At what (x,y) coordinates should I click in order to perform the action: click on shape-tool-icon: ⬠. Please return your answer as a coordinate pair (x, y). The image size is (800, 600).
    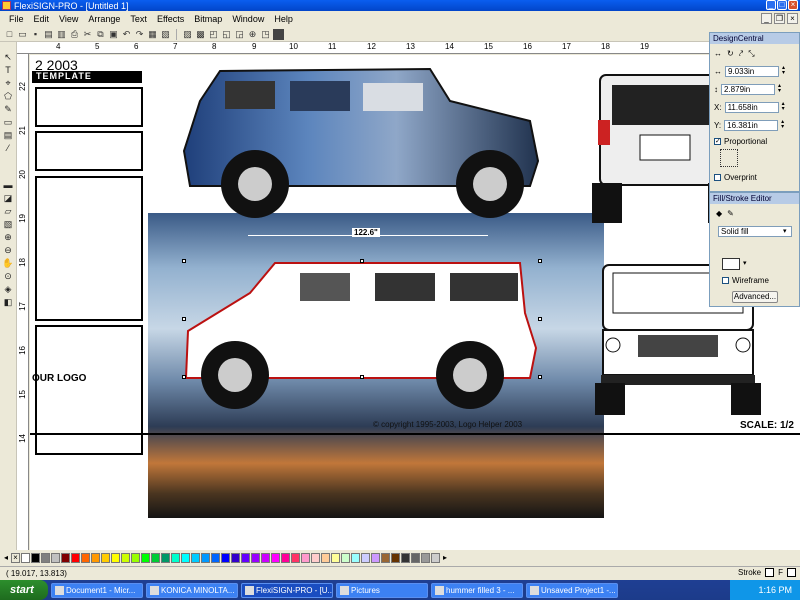
    Looking at the image, I should click on (8, 96).